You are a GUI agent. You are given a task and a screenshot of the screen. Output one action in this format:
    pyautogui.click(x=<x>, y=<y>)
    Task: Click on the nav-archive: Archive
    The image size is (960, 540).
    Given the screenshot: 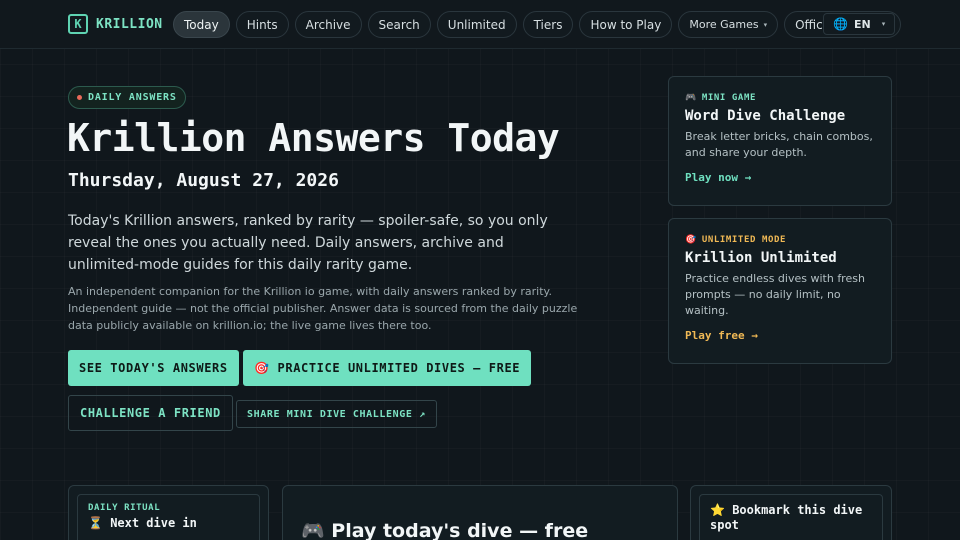 What is the action you would take?
    pyautogui.click(x=328, y=24)
    